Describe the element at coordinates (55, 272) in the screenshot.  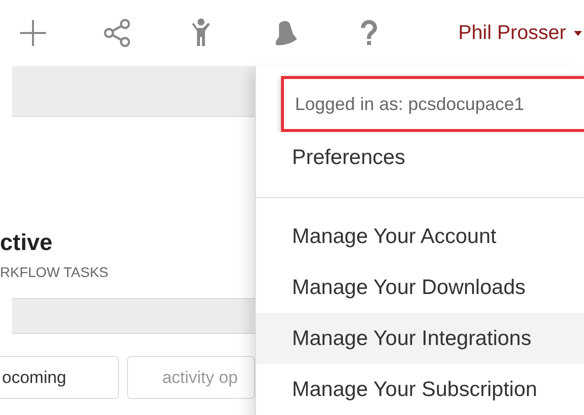
I see `page-subheading: RKFLOW TASKS` at that location.